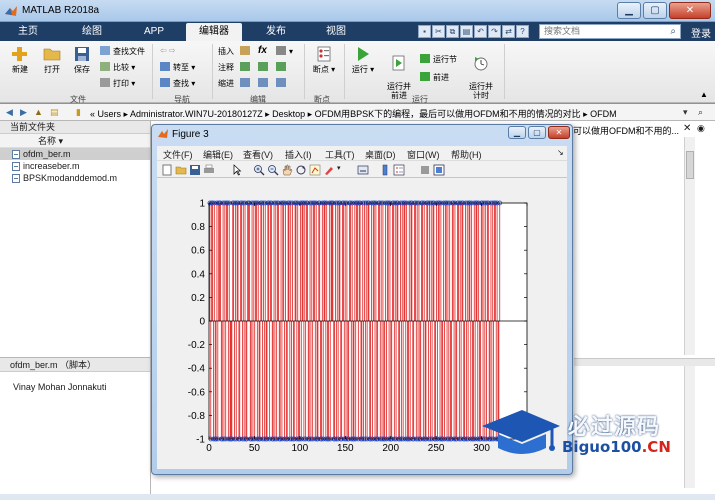 The image size is (715, 500). Describe the element at coordinates (701, 32) in the screenshot. I see `login-link: 登录` at that location.